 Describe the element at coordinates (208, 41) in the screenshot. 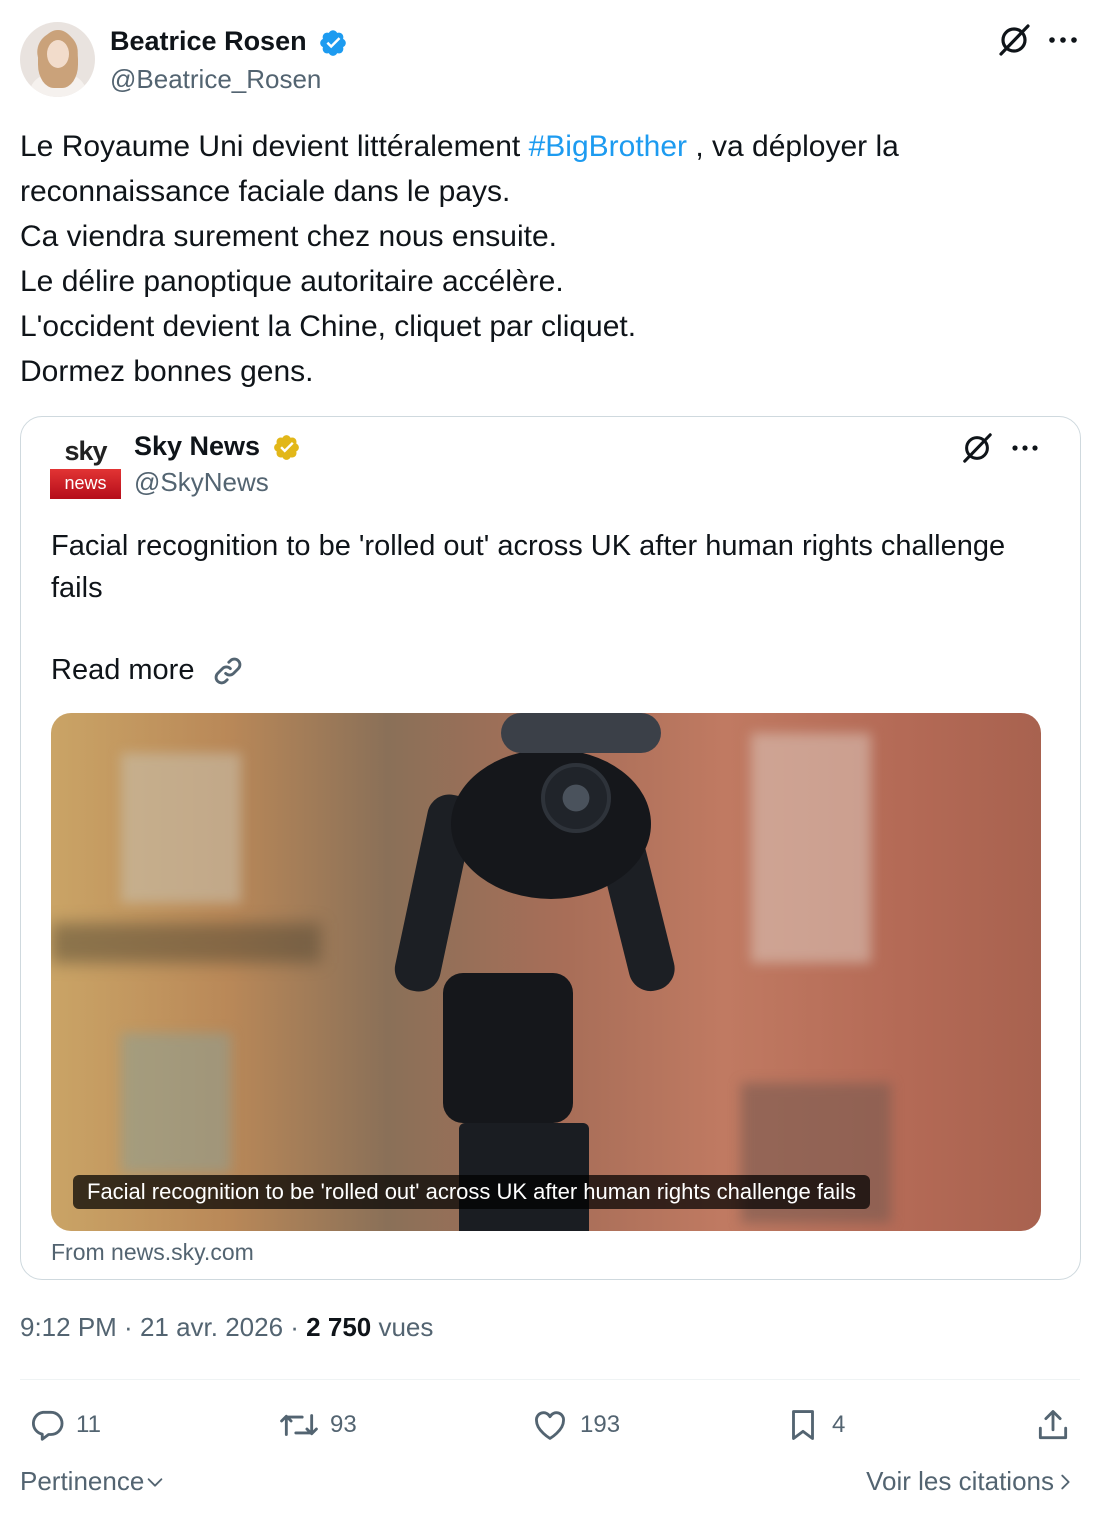

I see `author-name: Beatrice Rosen` at that location.